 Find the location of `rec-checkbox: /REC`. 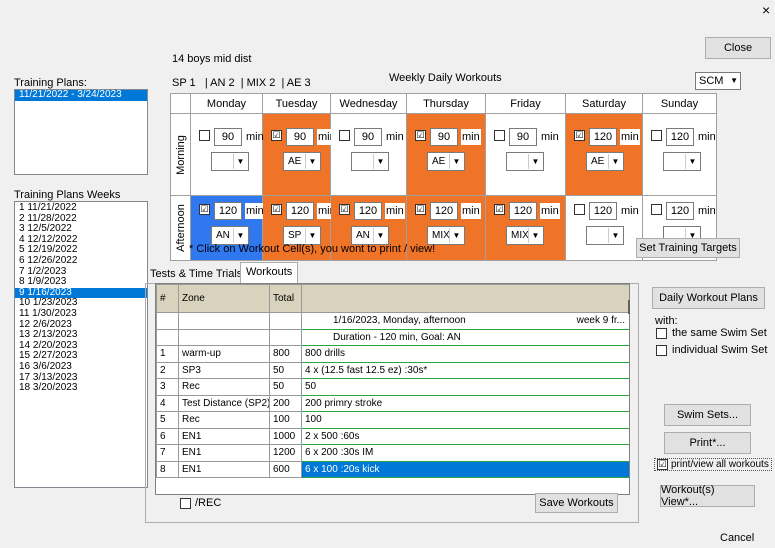

rec-checkbox: /REC is located at coordinates (200, 503).